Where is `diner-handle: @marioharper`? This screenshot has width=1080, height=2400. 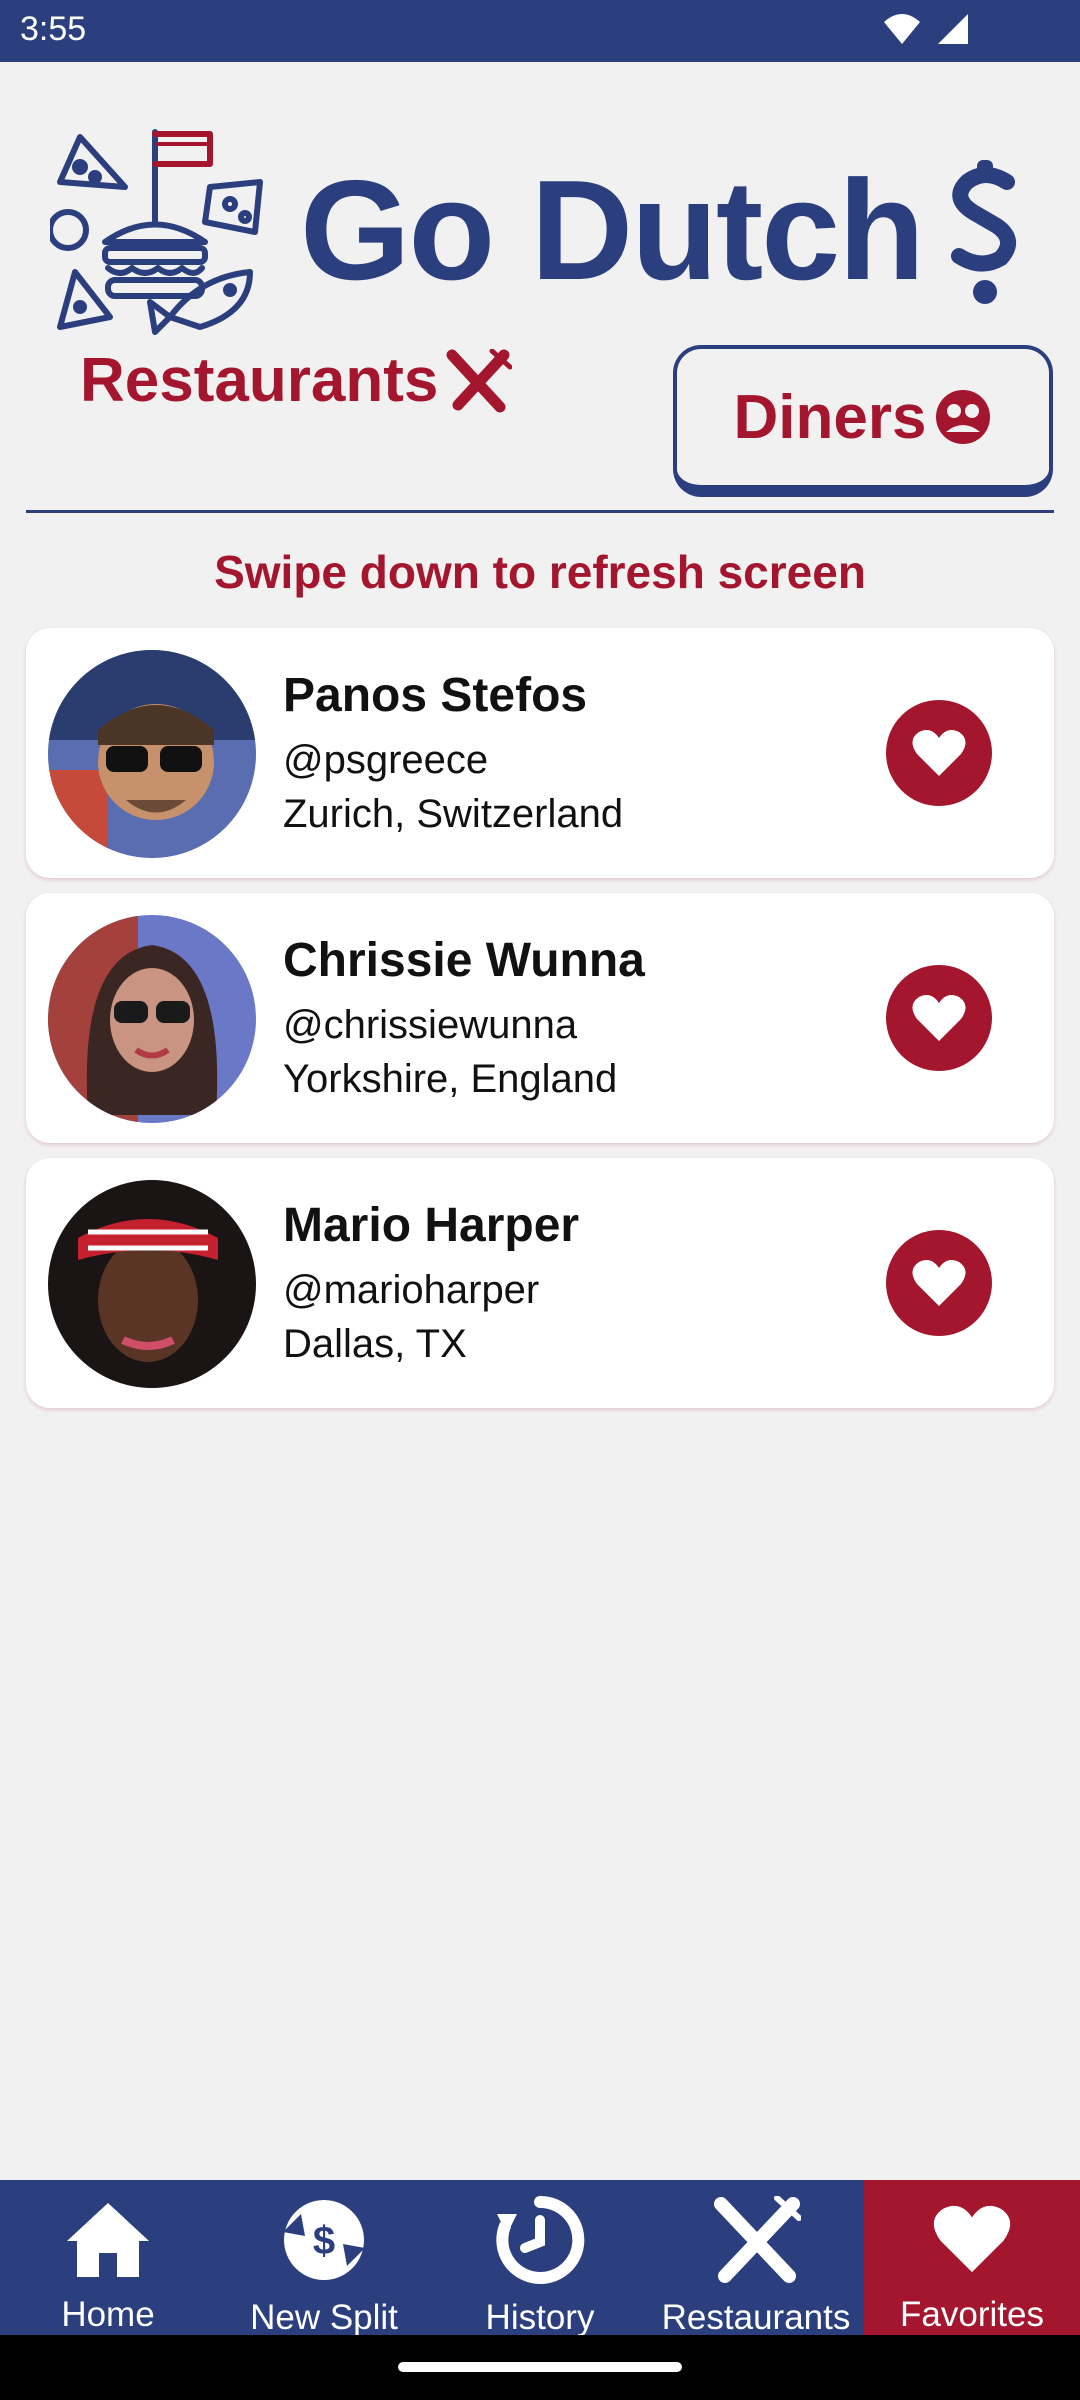 diner-handle: @marioharper is located at coordinates (411, 1290).